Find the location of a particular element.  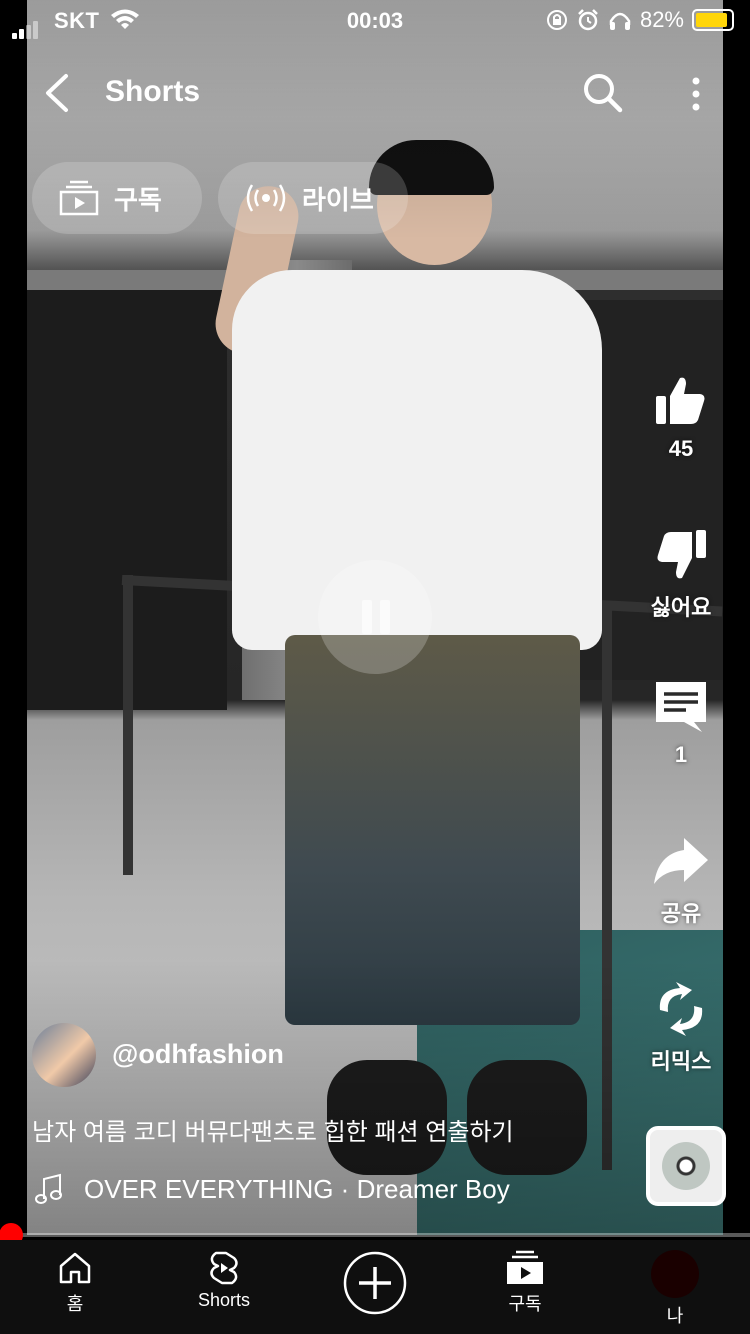

share-icon is located at coordinates (681, 861).